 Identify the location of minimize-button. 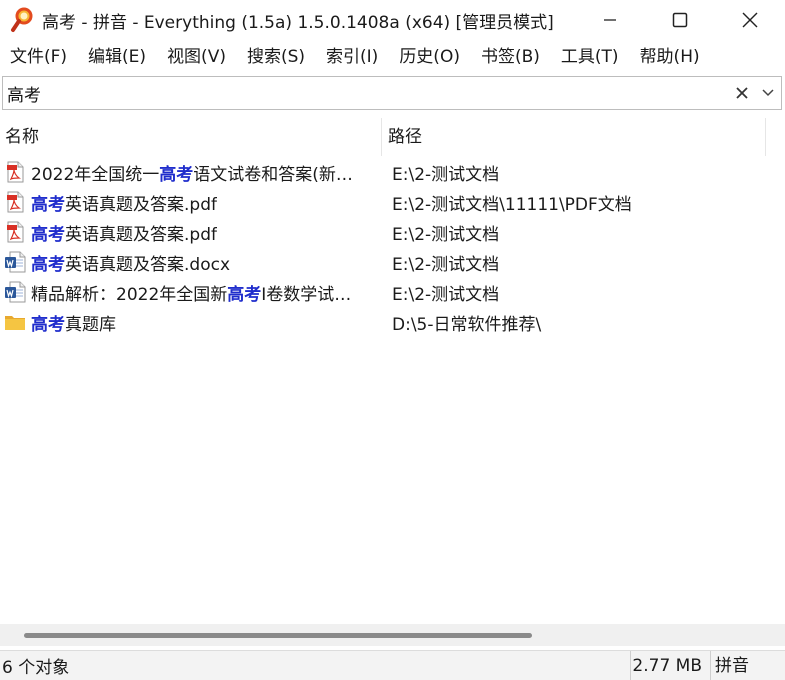
(610, 20).